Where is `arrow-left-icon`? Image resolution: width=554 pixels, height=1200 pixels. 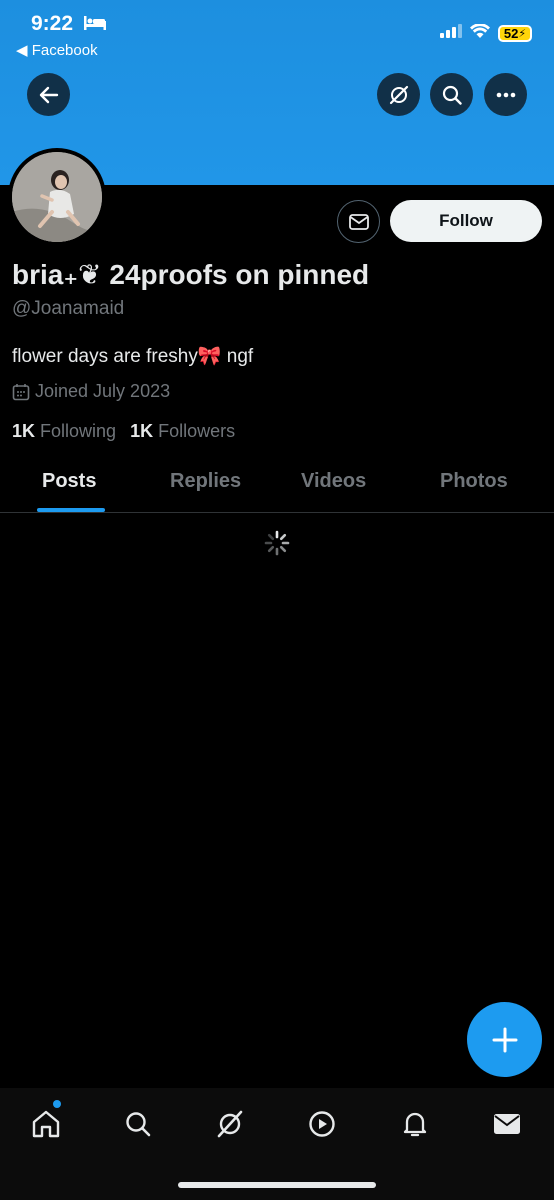
arrow-left-icon is located at coordinates (48, 94).